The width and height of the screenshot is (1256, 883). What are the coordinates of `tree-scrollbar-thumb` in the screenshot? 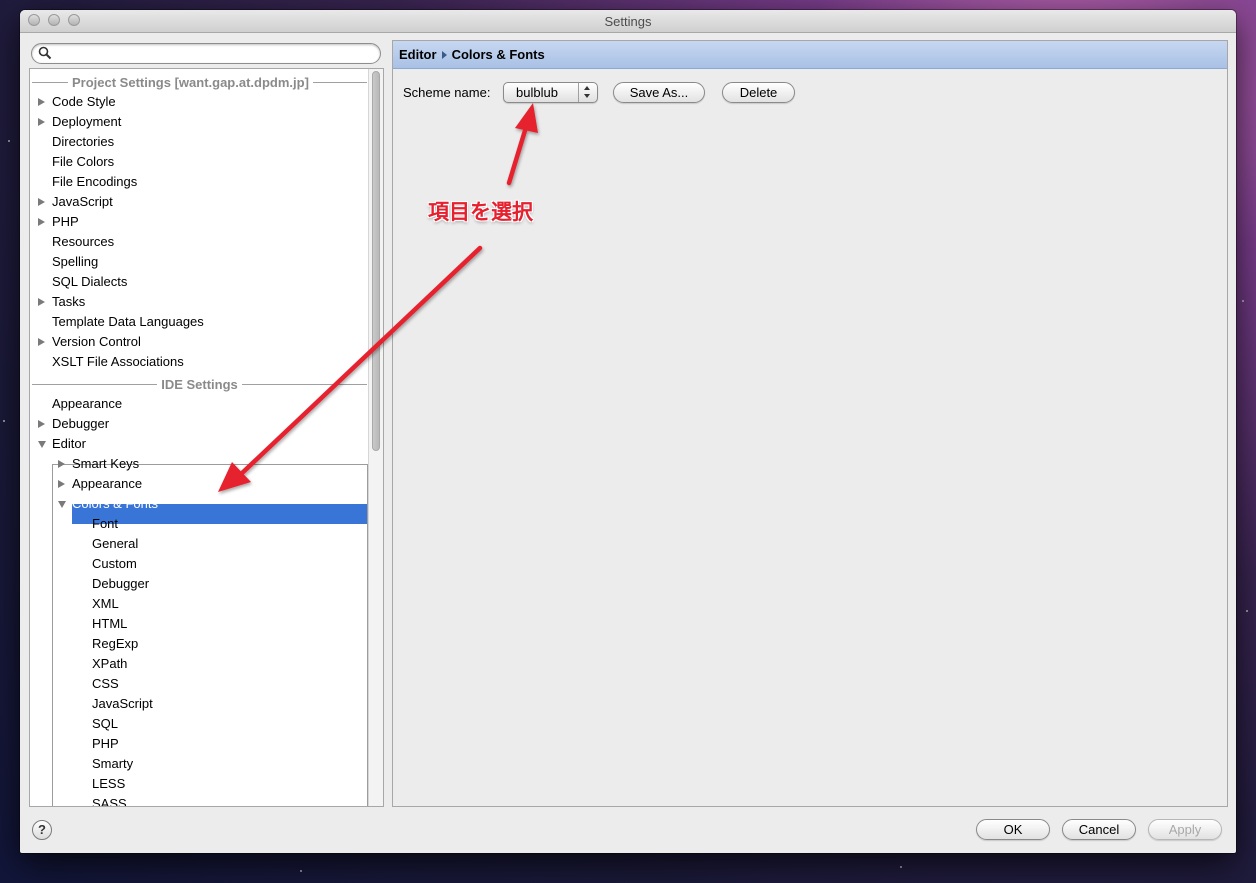 It's located at (376, 261).